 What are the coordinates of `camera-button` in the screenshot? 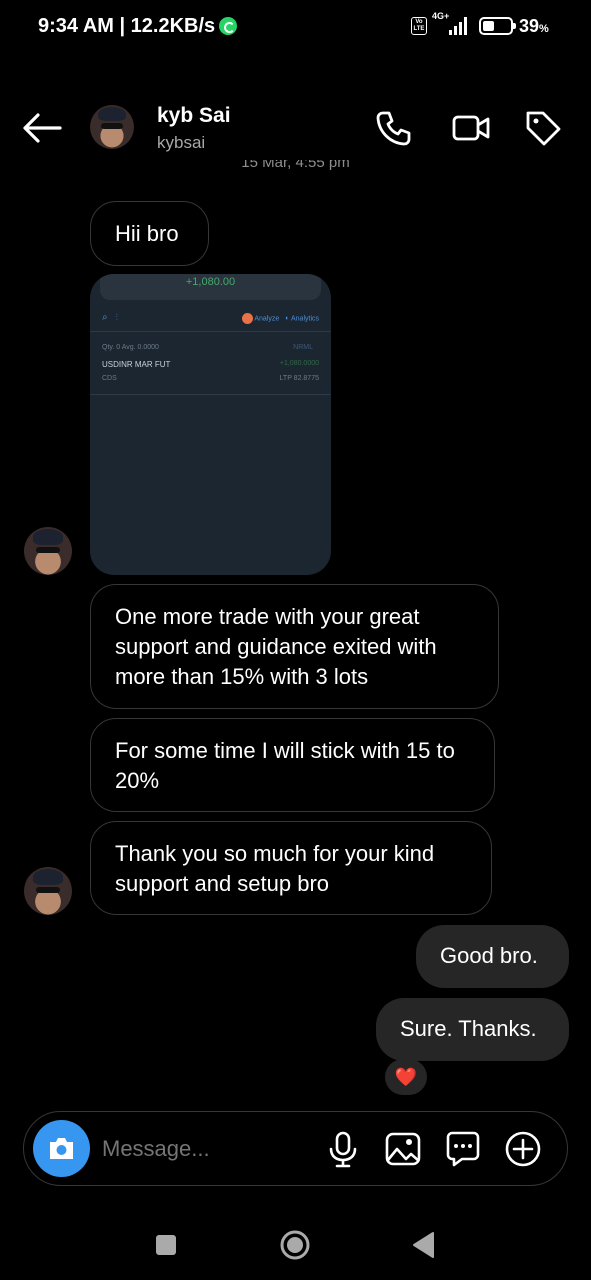 It's located at (61, 1148).